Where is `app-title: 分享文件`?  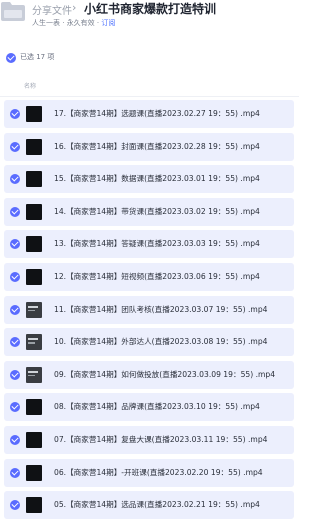 app-title: 分享文件 is located at coordinates (52, 9).